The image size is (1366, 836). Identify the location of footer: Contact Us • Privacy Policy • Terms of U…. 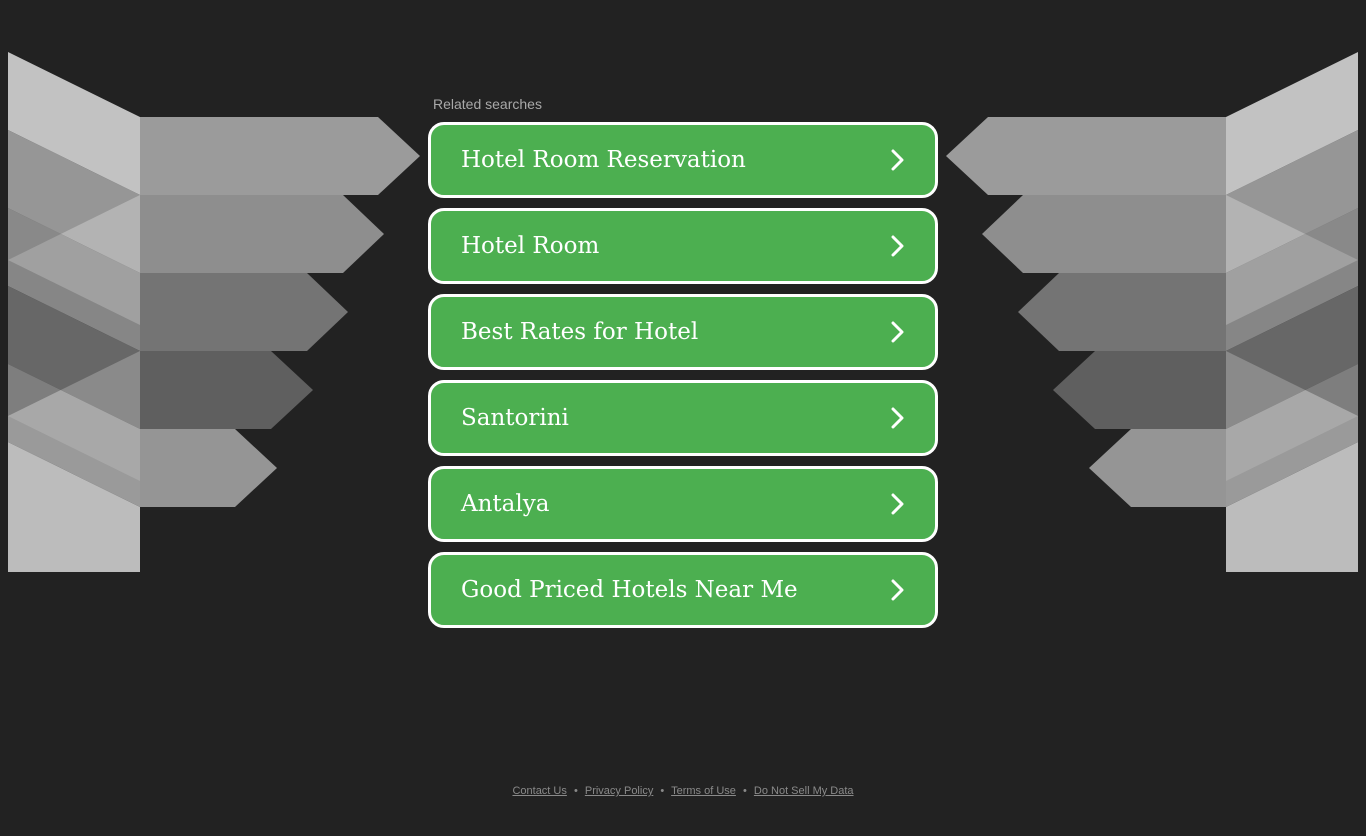
(683, 791).